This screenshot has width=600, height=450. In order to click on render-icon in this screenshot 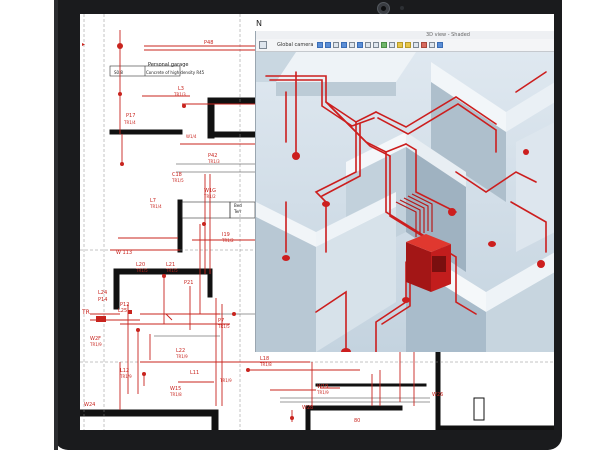, I will do `click(376, 45)`.